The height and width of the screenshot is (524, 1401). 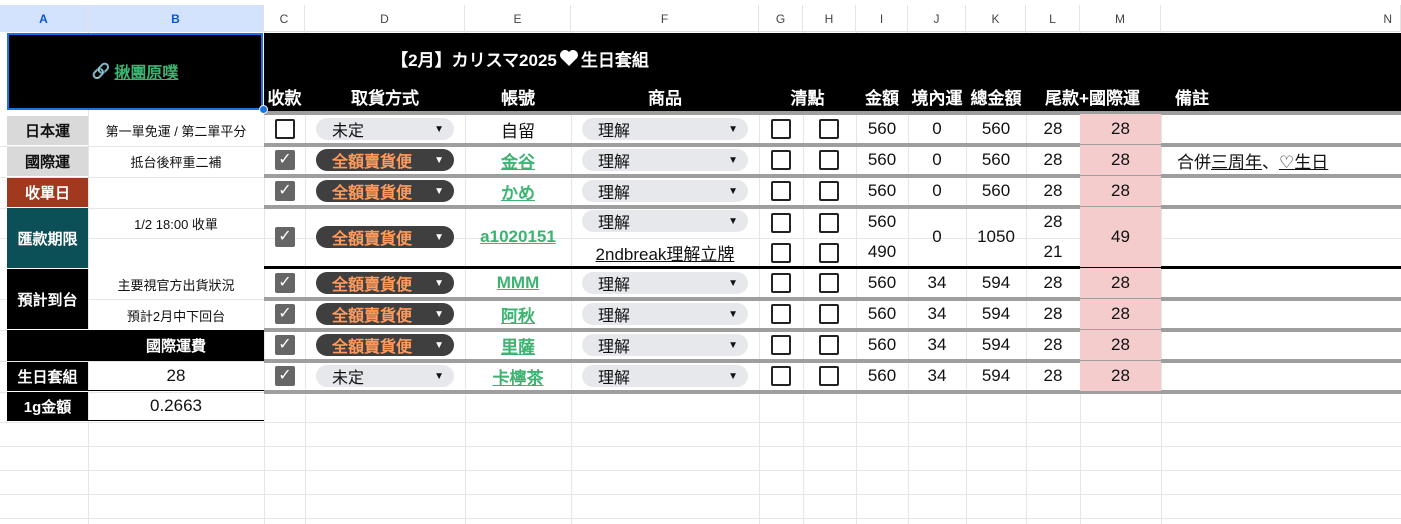 I want to click on received-checkbox, so click(x=285, y=129).